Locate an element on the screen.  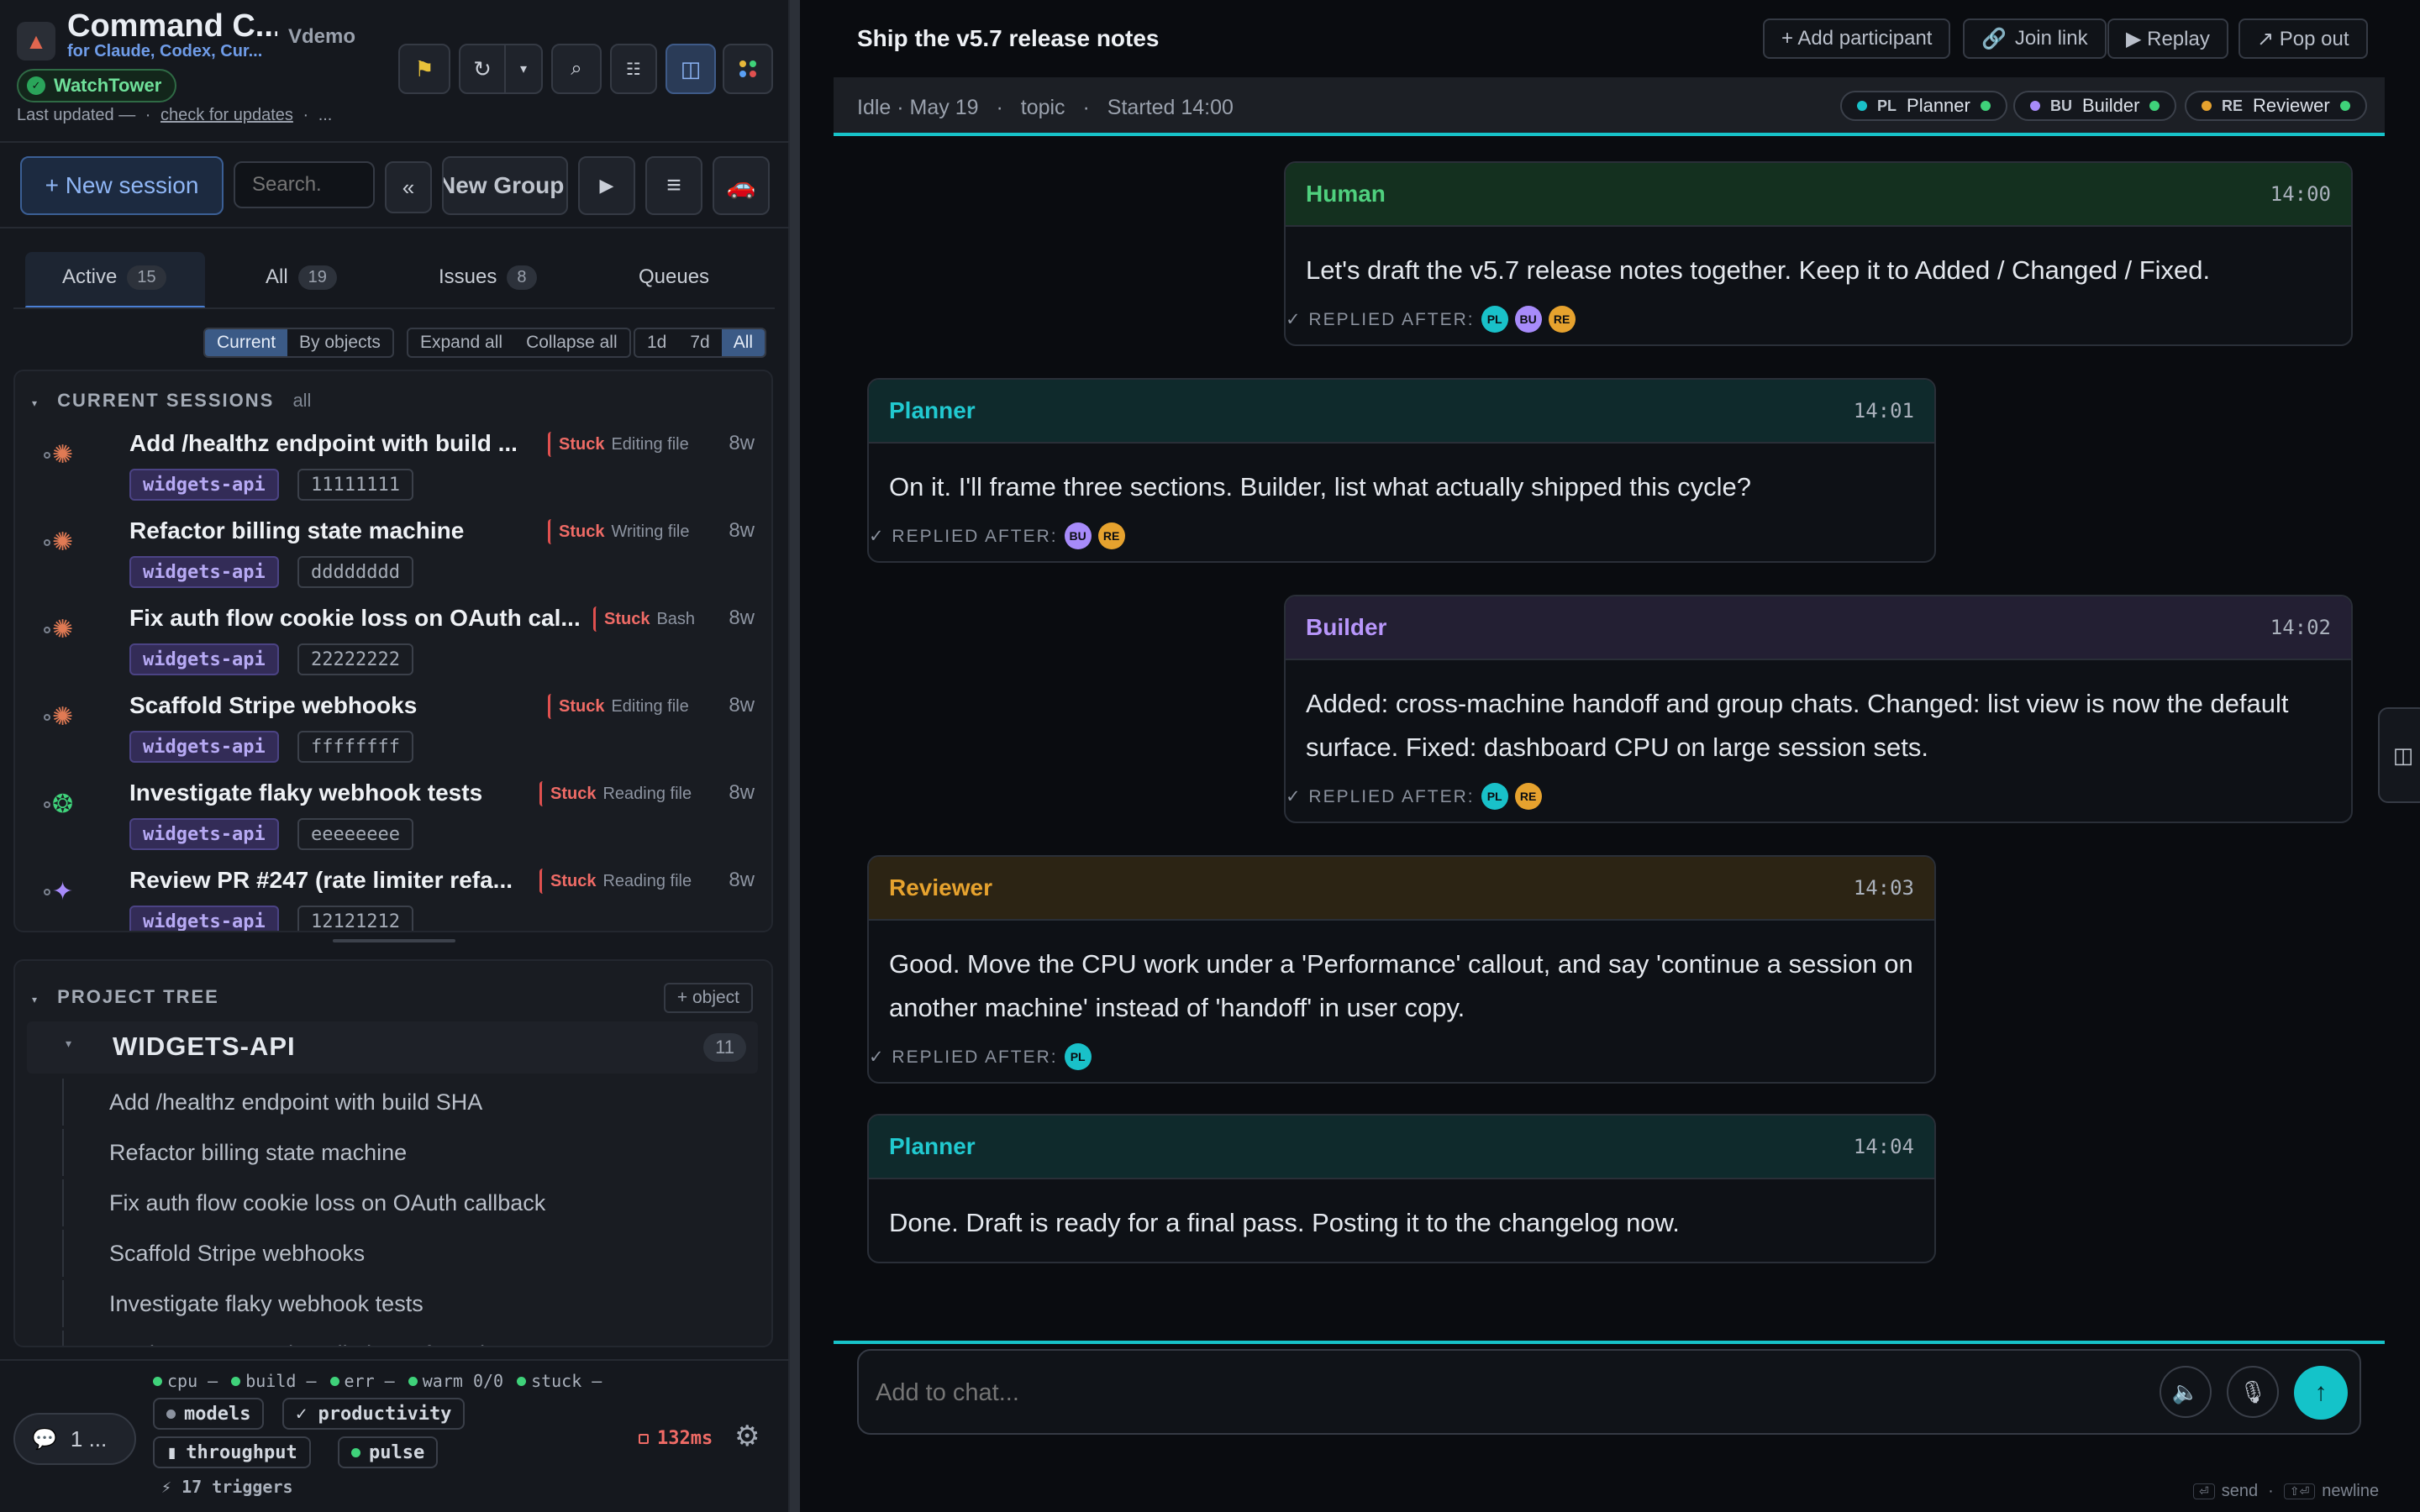
resize-handle is located at coordinates (394, 940).